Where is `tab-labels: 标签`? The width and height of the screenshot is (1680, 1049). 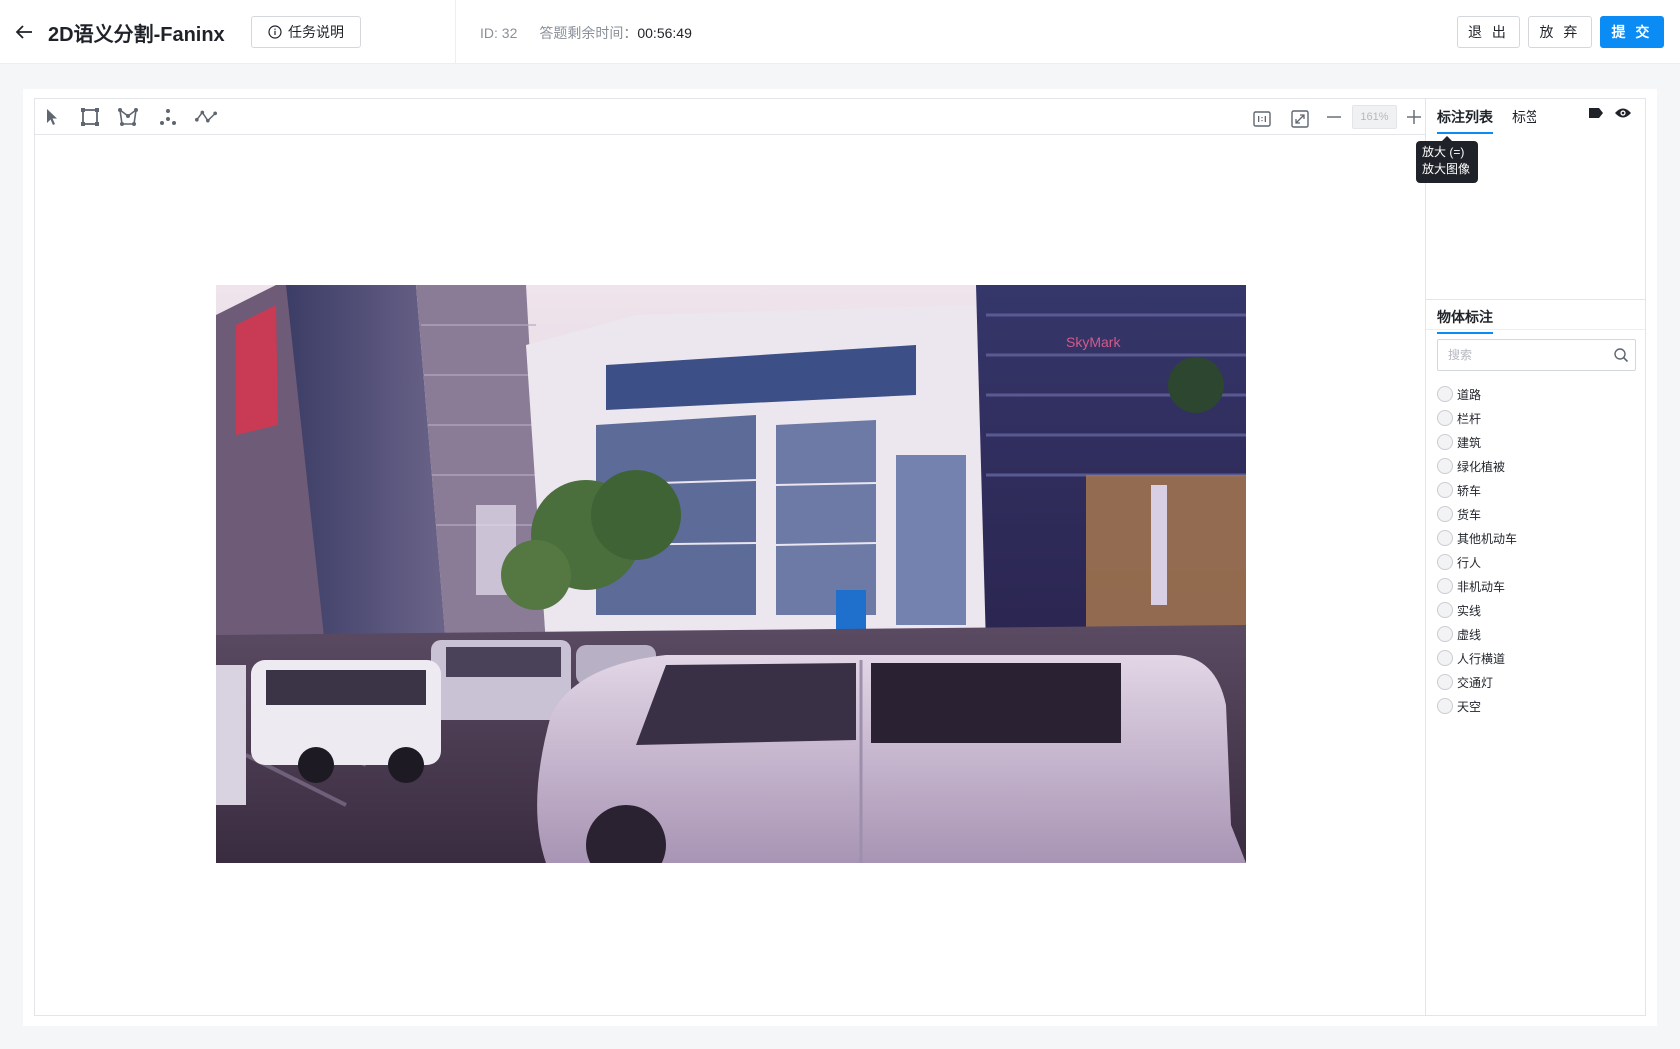
tab-labels: 标签 is located at coordinates (1524, 117).